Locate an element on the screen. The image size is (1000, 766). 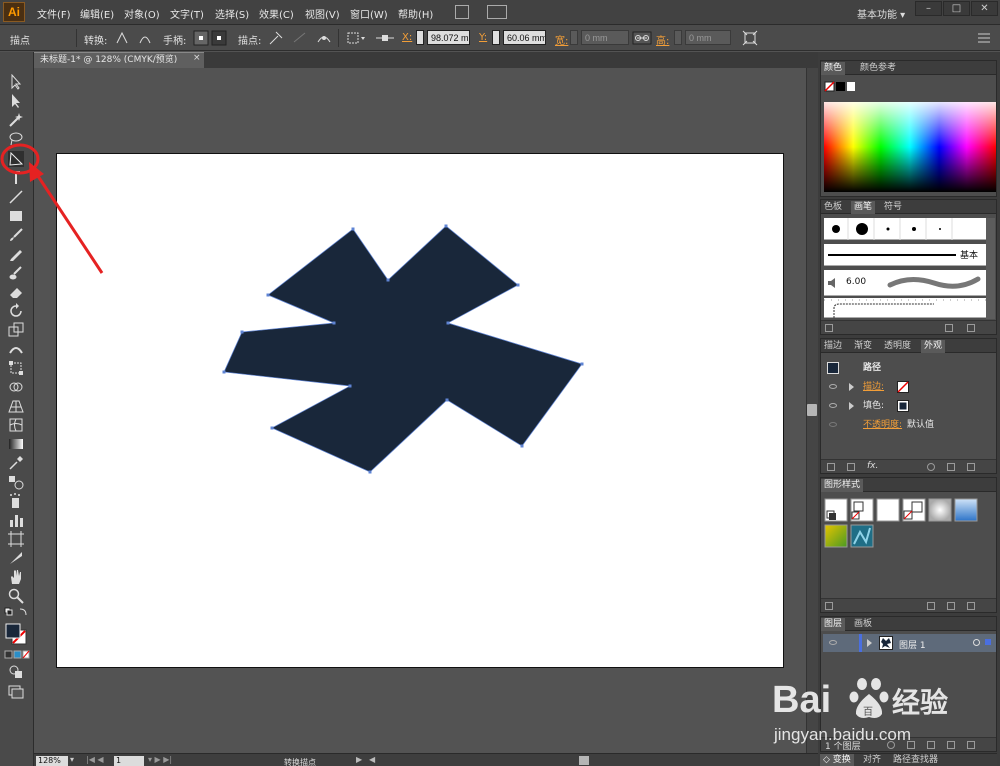
layer-visibility-icon is located at coordinates (833, 642).